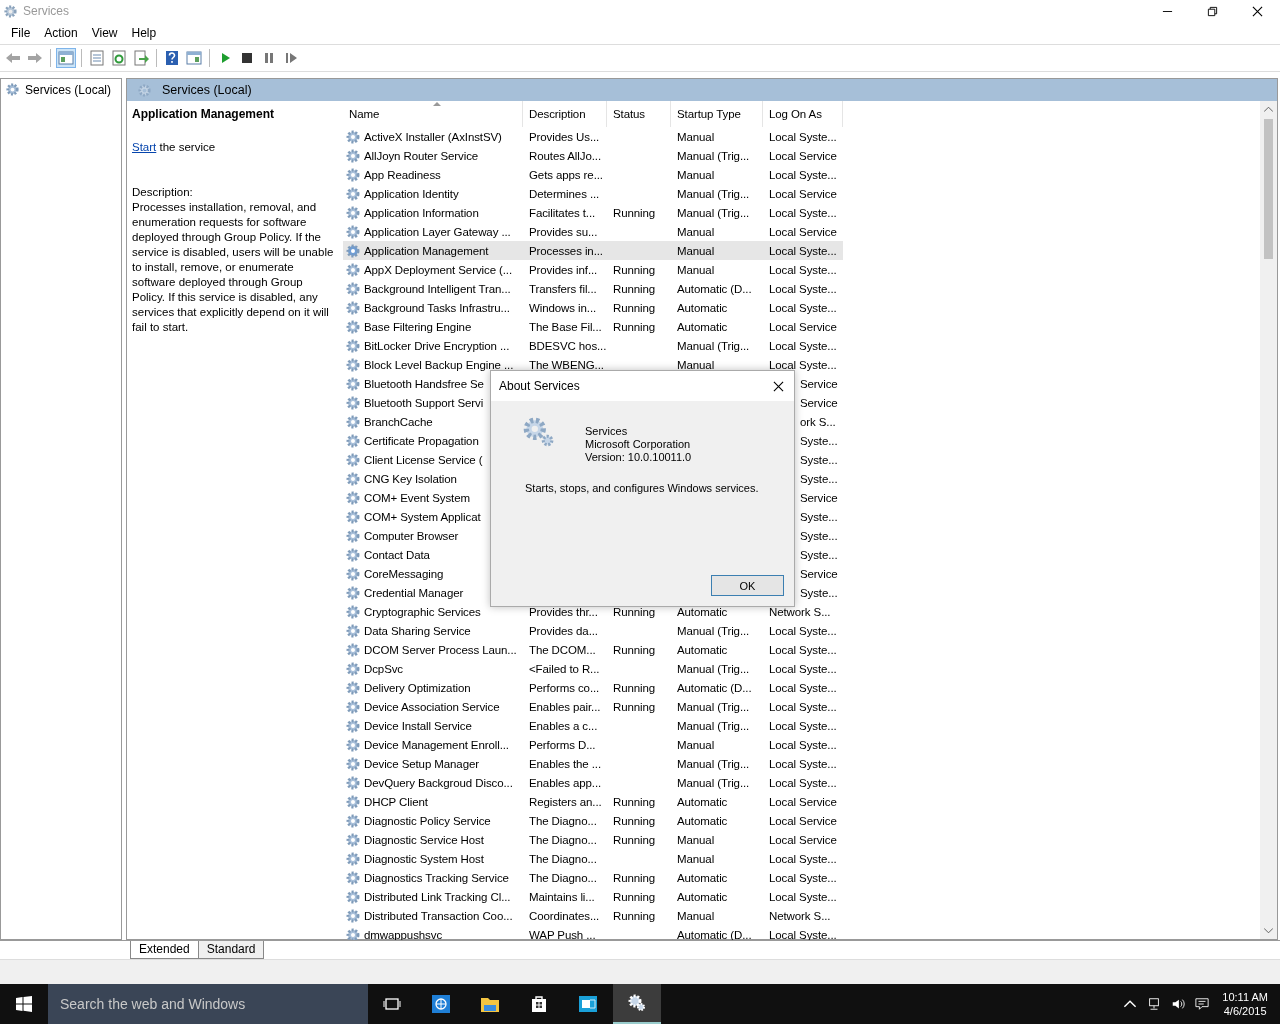 The image size is (1280, 1024). I want to click on network-icon, so click(1154, 1004).